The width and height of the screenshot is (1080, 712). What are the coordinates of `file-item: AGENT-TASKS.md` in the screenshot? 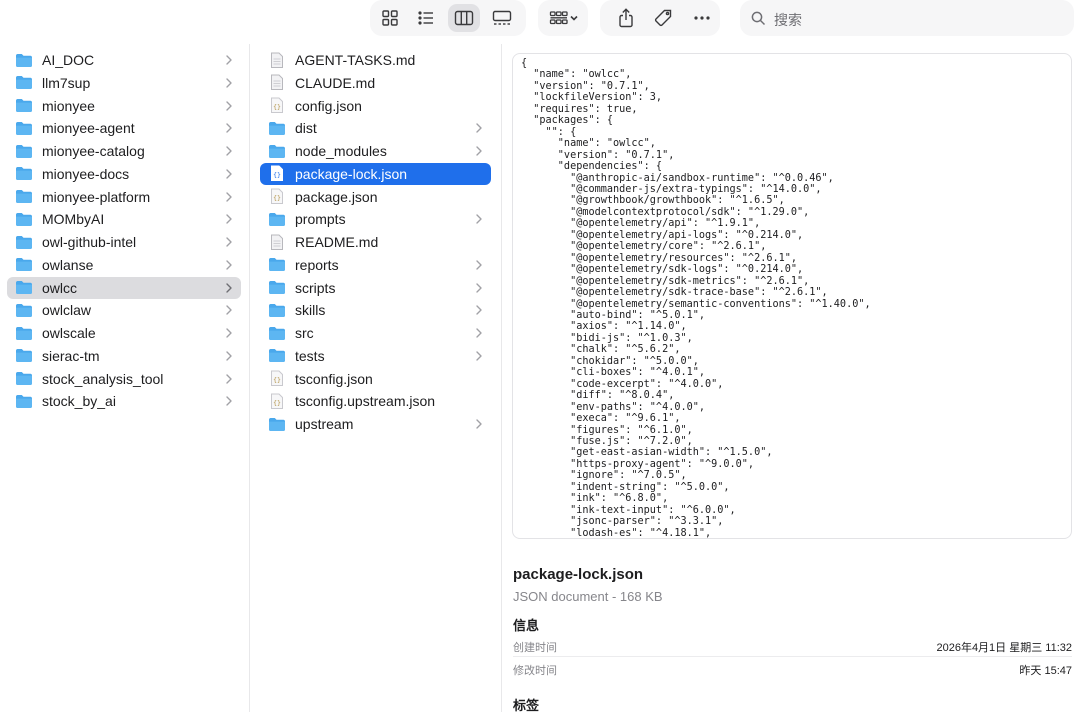 It's located at (375, 60).